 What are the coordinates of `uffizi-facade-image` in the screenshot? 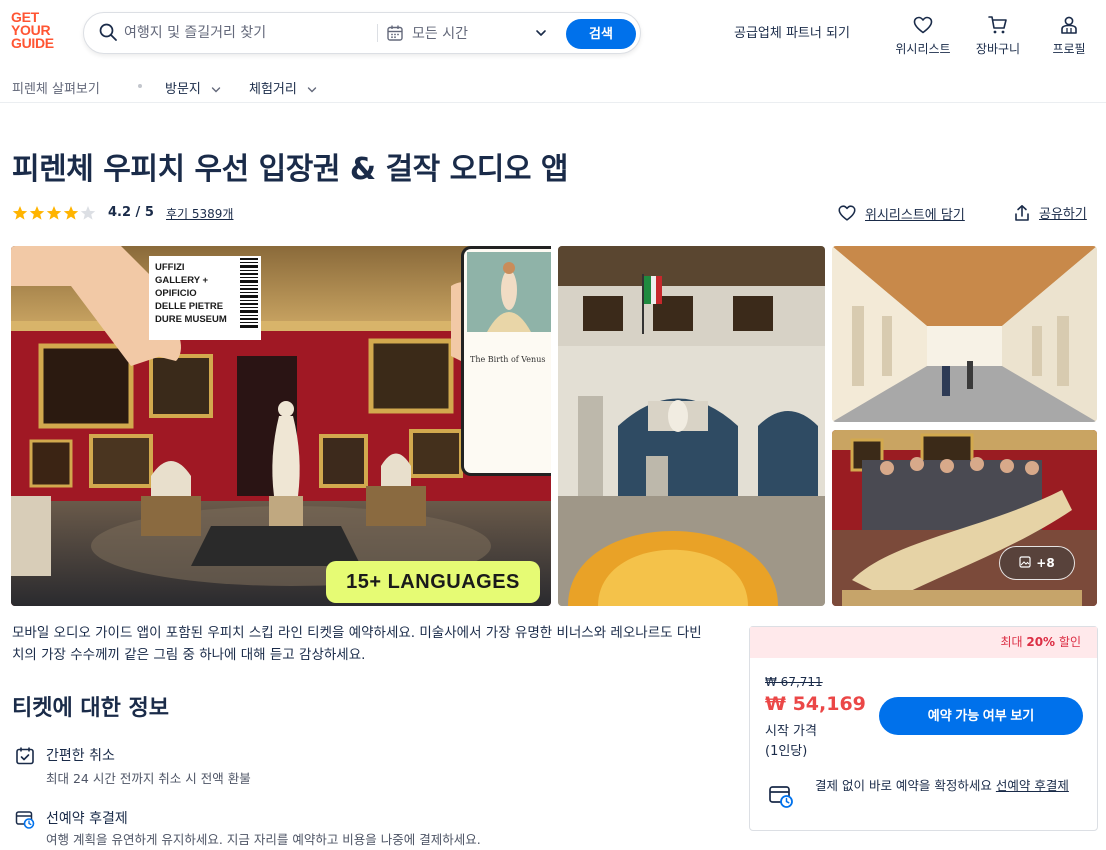 It's located at (691, 426).